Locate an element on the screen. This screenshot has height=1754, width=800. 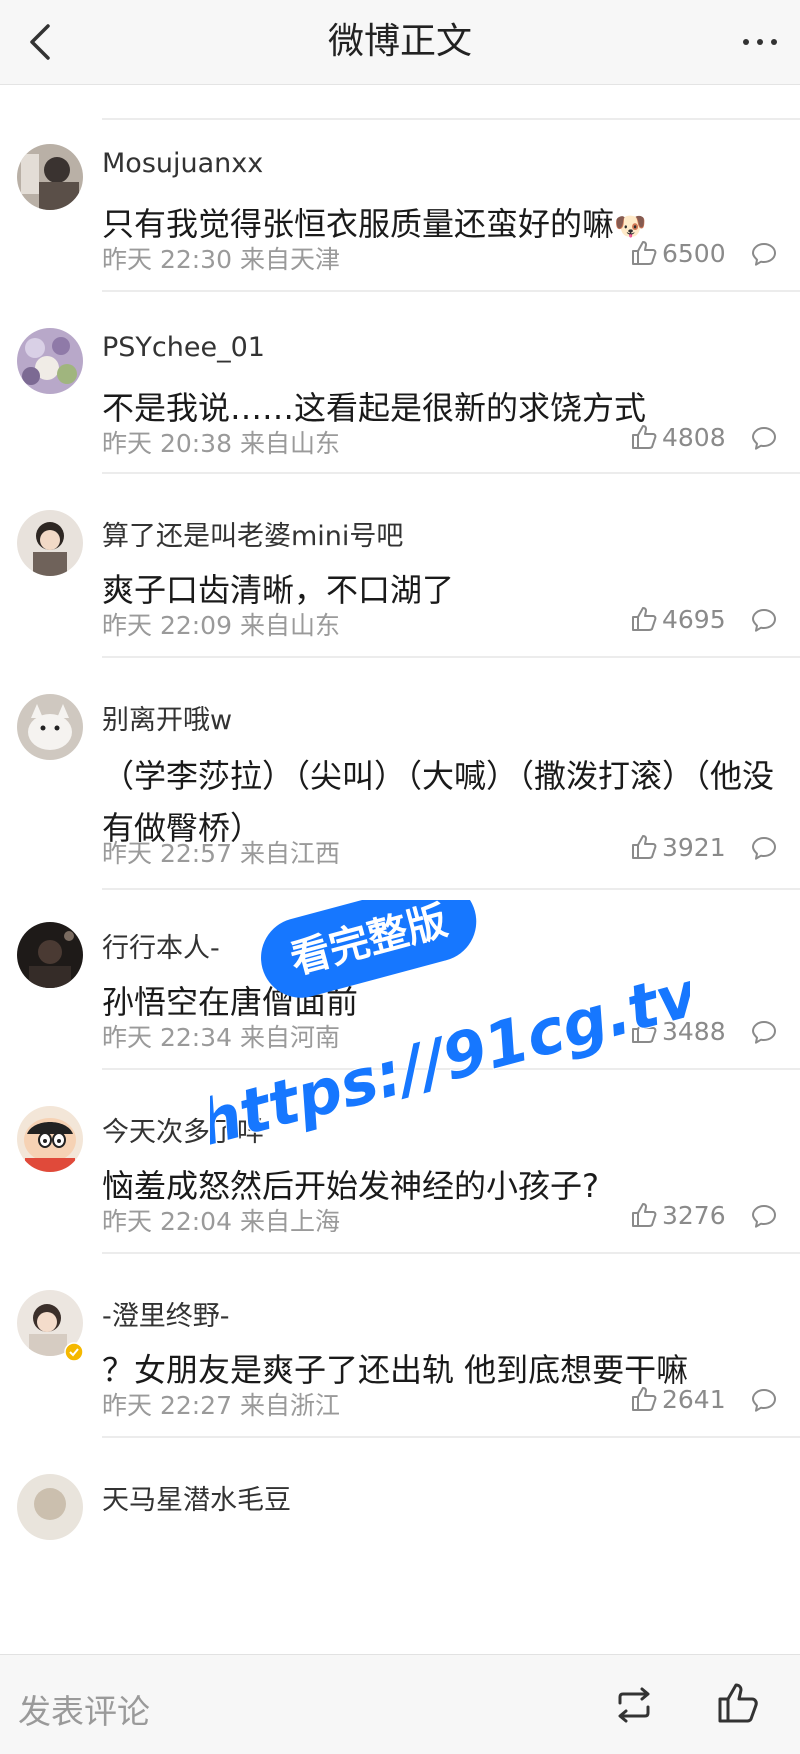
like-count: 4695 is located at coordinates (694, 619).